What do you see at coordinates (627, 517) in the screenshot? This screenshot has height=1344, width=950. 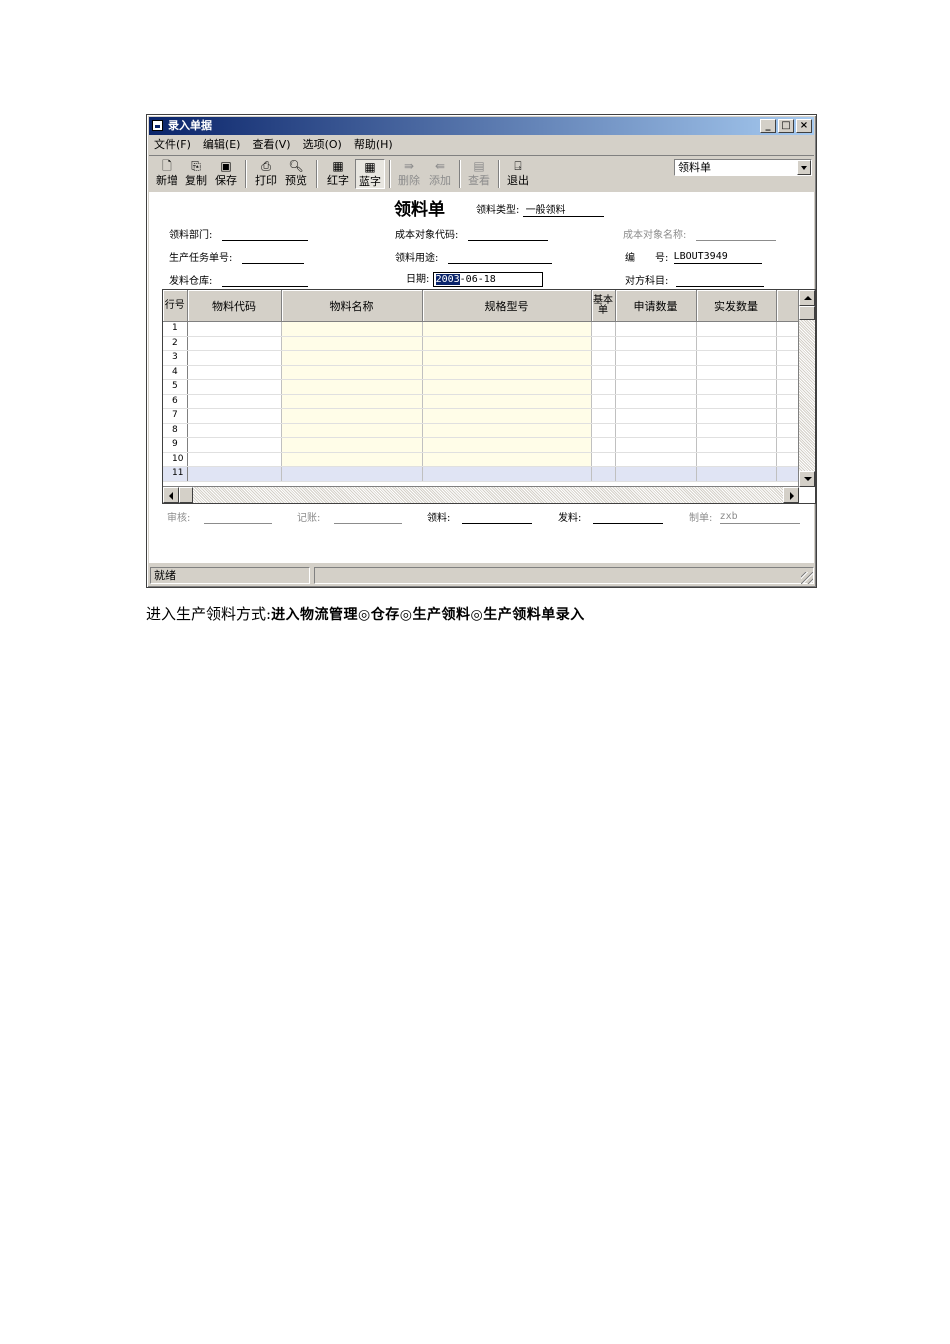 I see `issuer-input` at bounding box center [627, 517].